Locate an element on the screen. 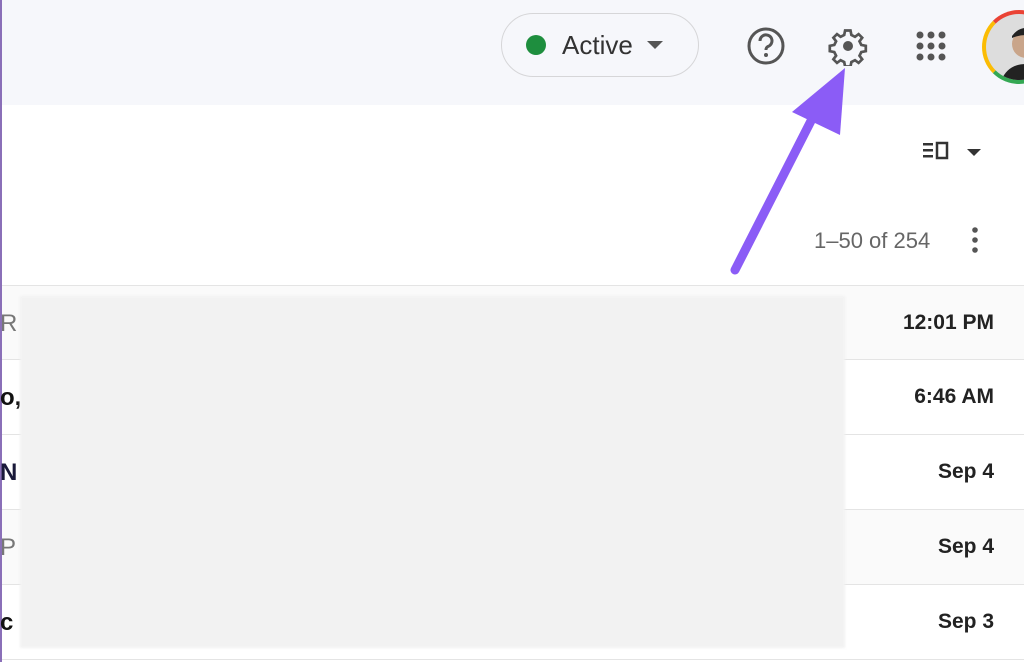  annotation-arrow is located at coordinates (787, 171).